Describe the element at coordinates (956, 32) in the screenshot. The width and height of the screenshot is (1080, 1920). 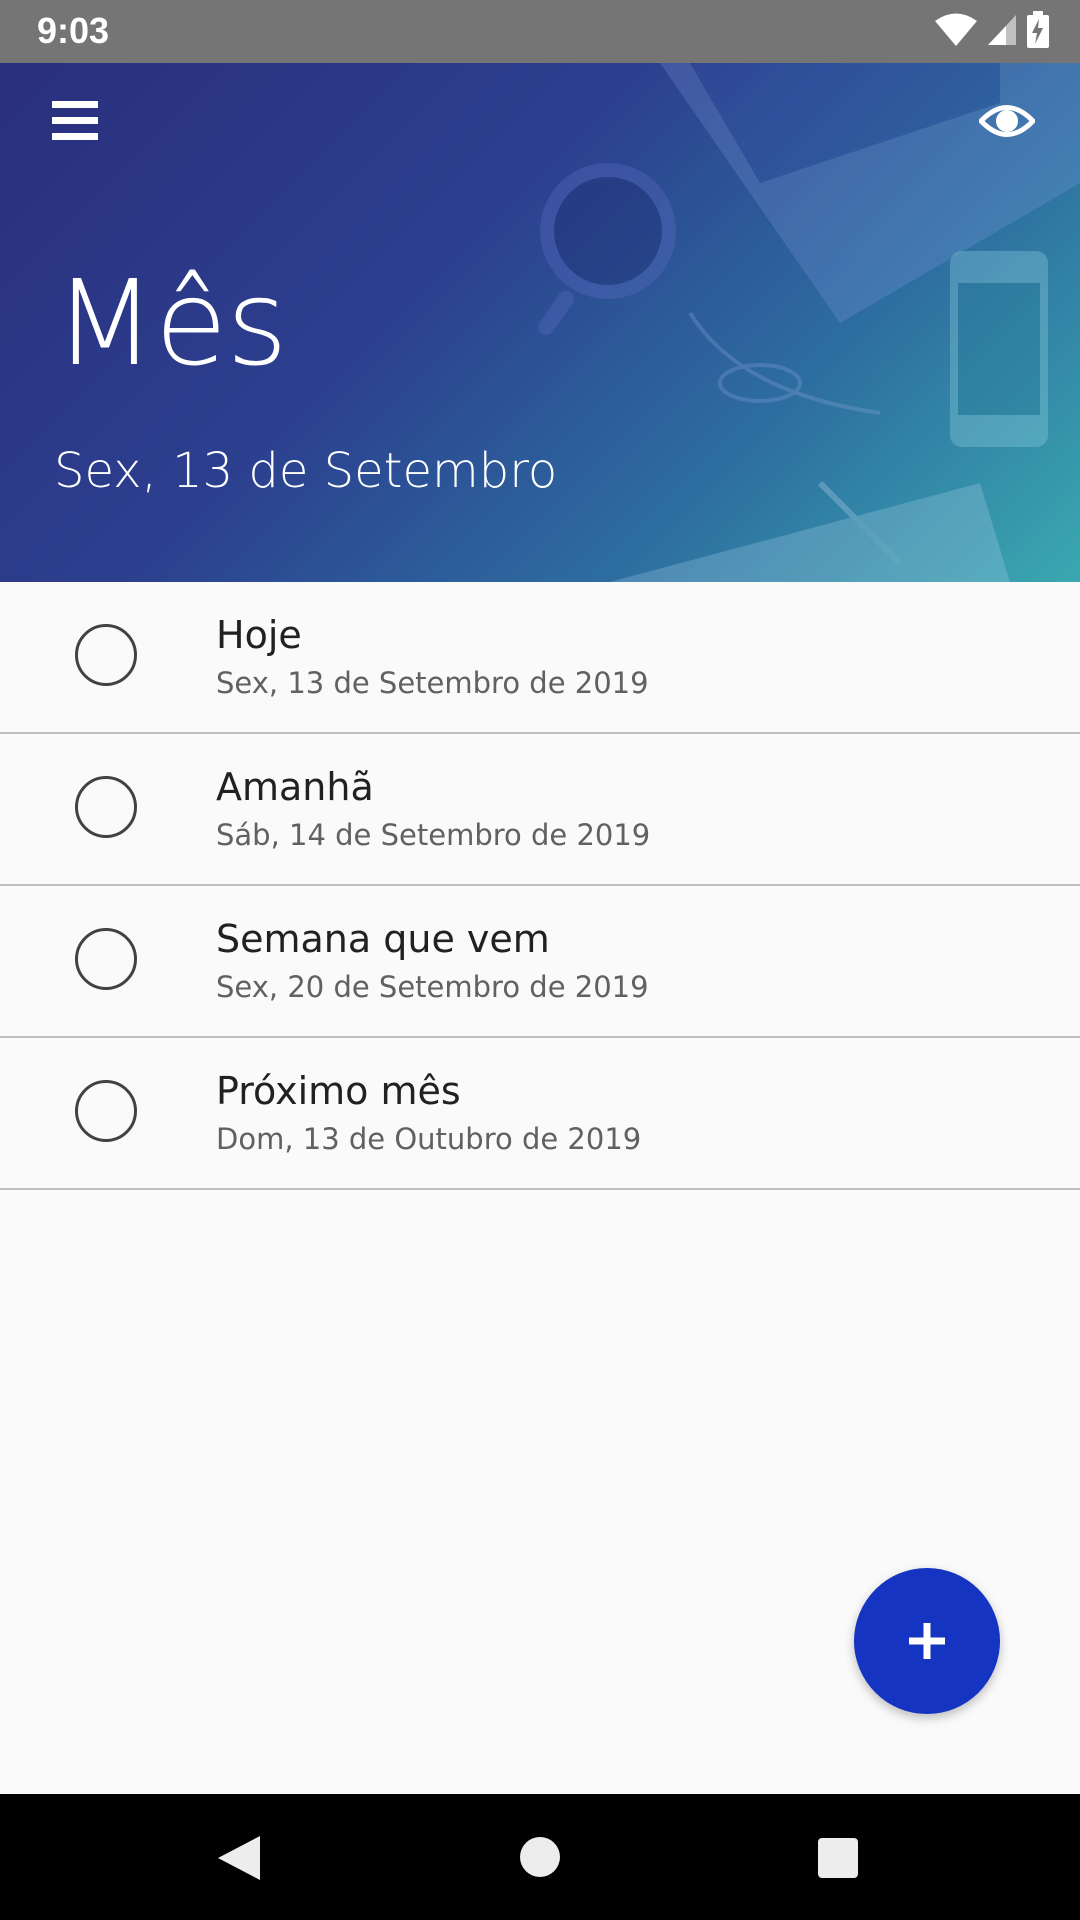
I see `wifi-icon` at that location.